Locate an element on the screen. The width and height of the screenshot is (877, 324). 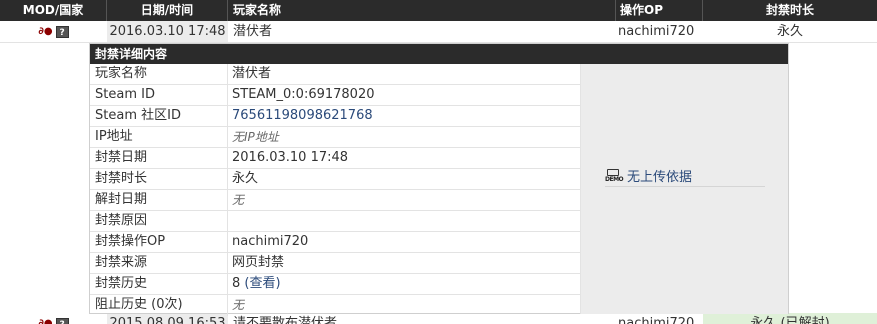
op-cell: nachimi720 is located at coordinates (656, 31).